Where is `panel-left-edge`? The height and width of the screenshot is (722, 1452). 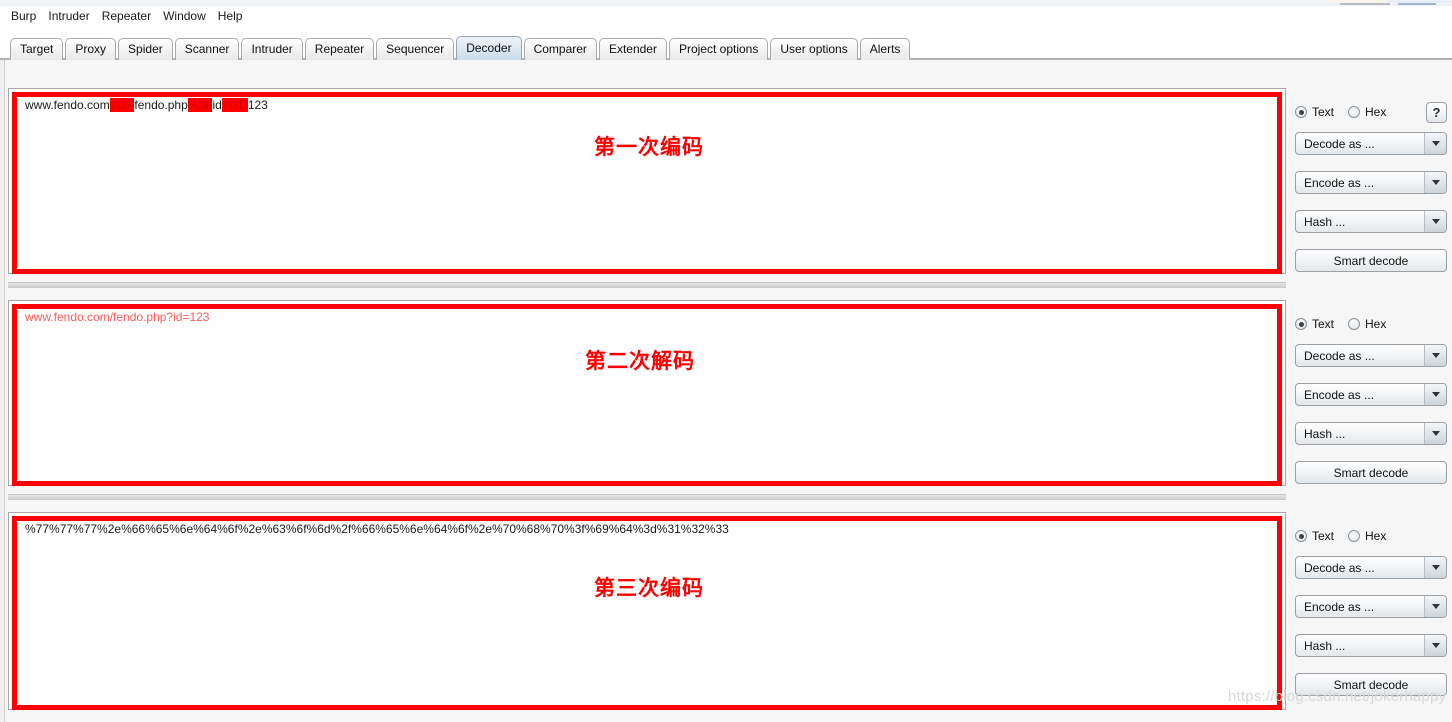 panel-left-edge is located at coordinates (2, 391).